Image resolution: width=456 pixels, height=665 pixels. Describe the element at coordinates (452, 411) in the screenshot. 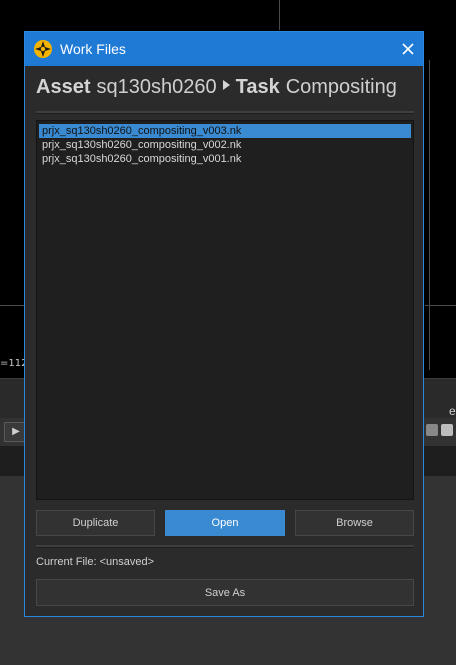

I see `background-panel-label: e` at that location.